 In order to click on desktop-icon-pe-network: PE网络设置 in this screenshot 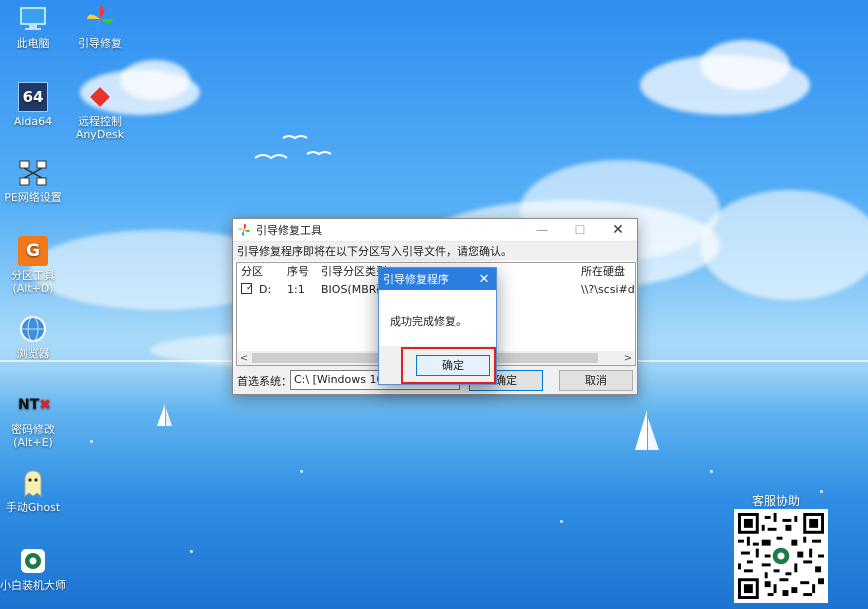, I will do `click(33, 181)`.